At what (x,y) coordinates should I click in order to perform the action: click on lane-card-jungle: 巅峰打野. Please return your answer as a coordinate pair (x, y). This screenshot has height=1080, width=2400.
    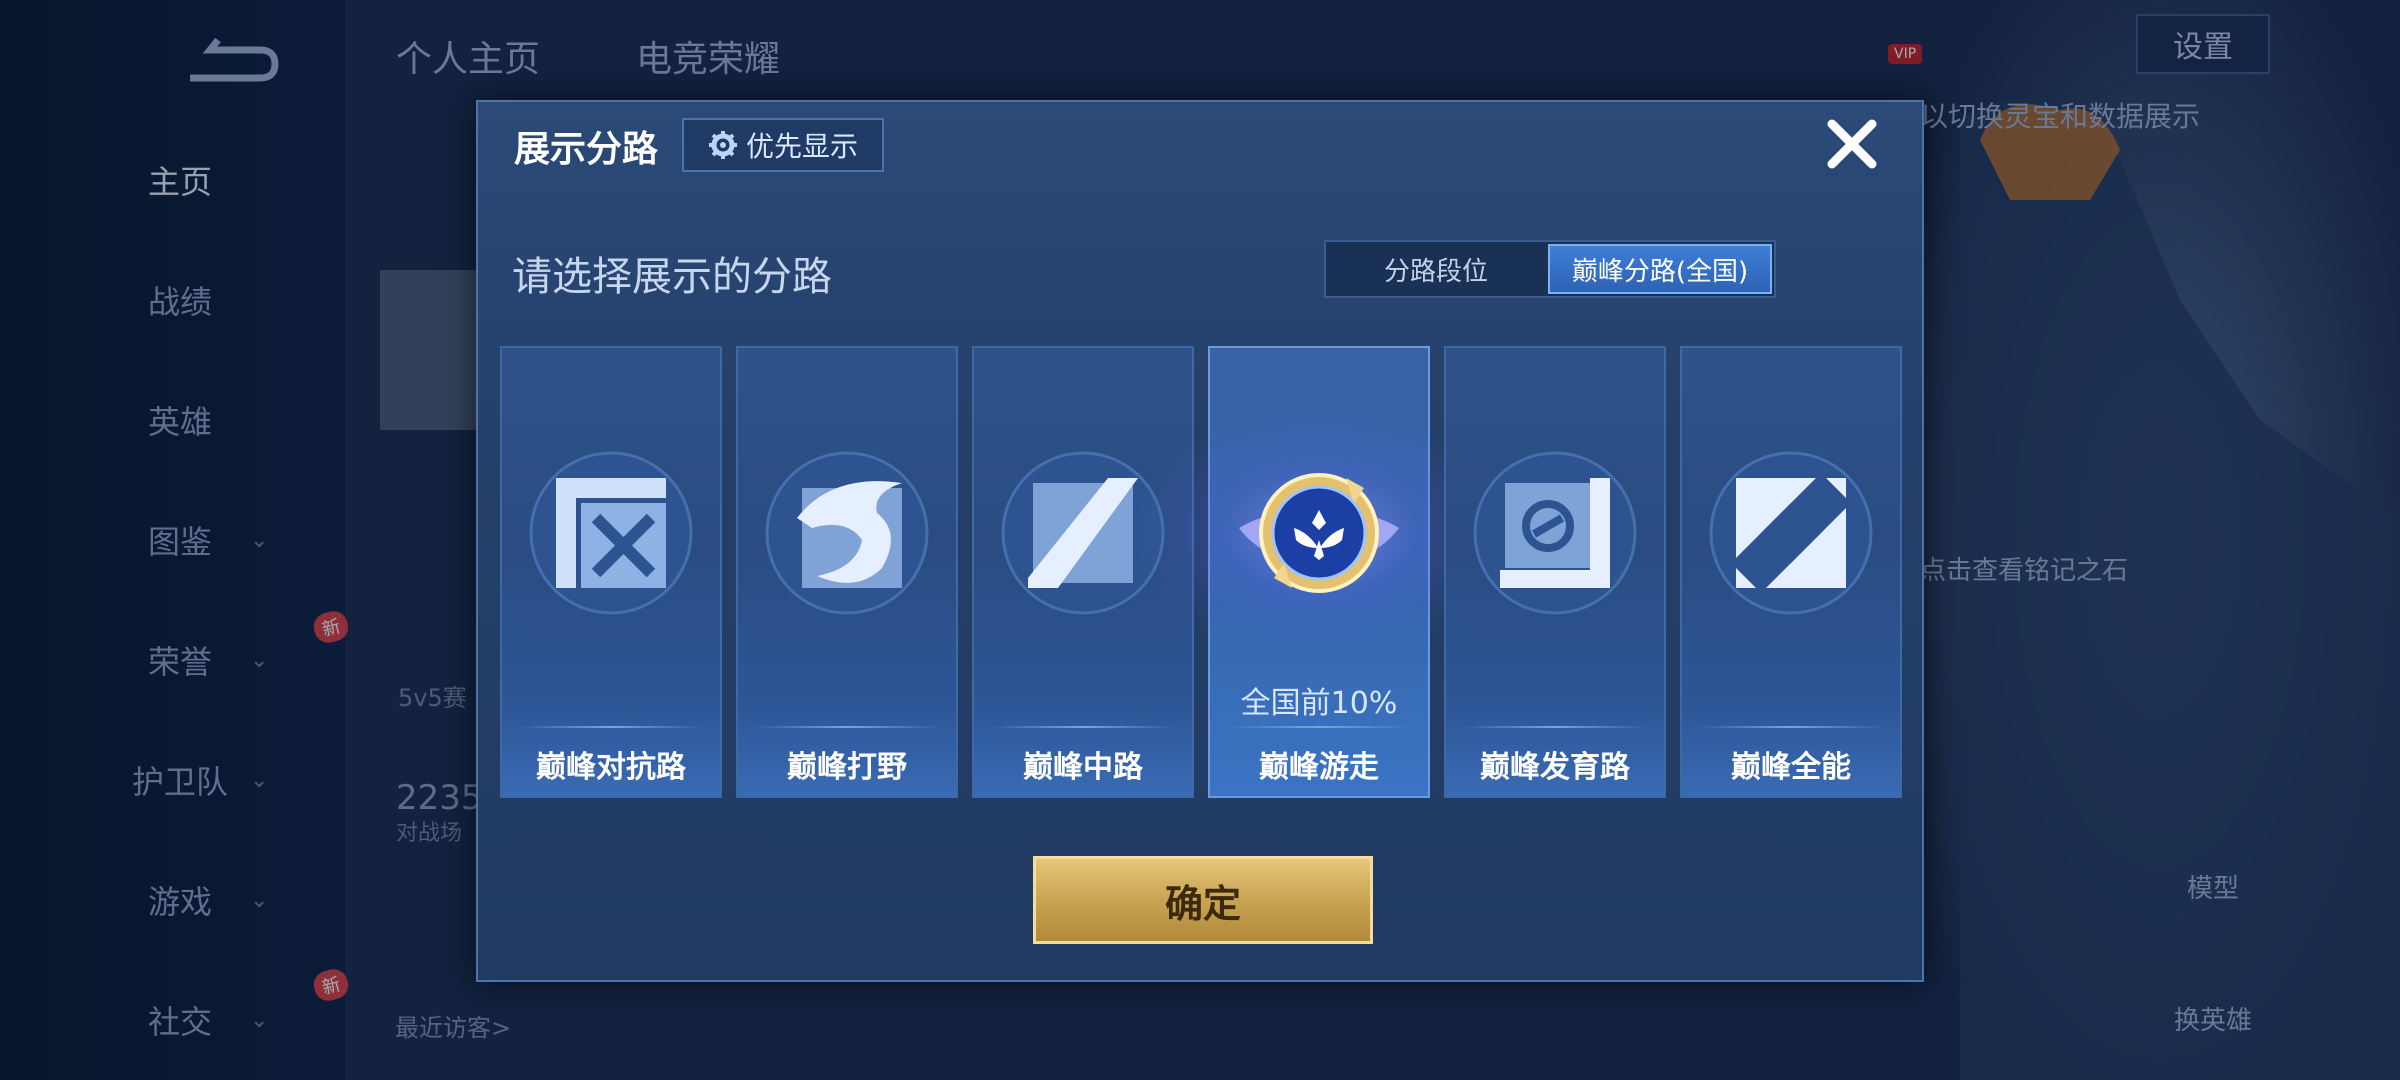
    Looking at the image, I should click on (847, 572).